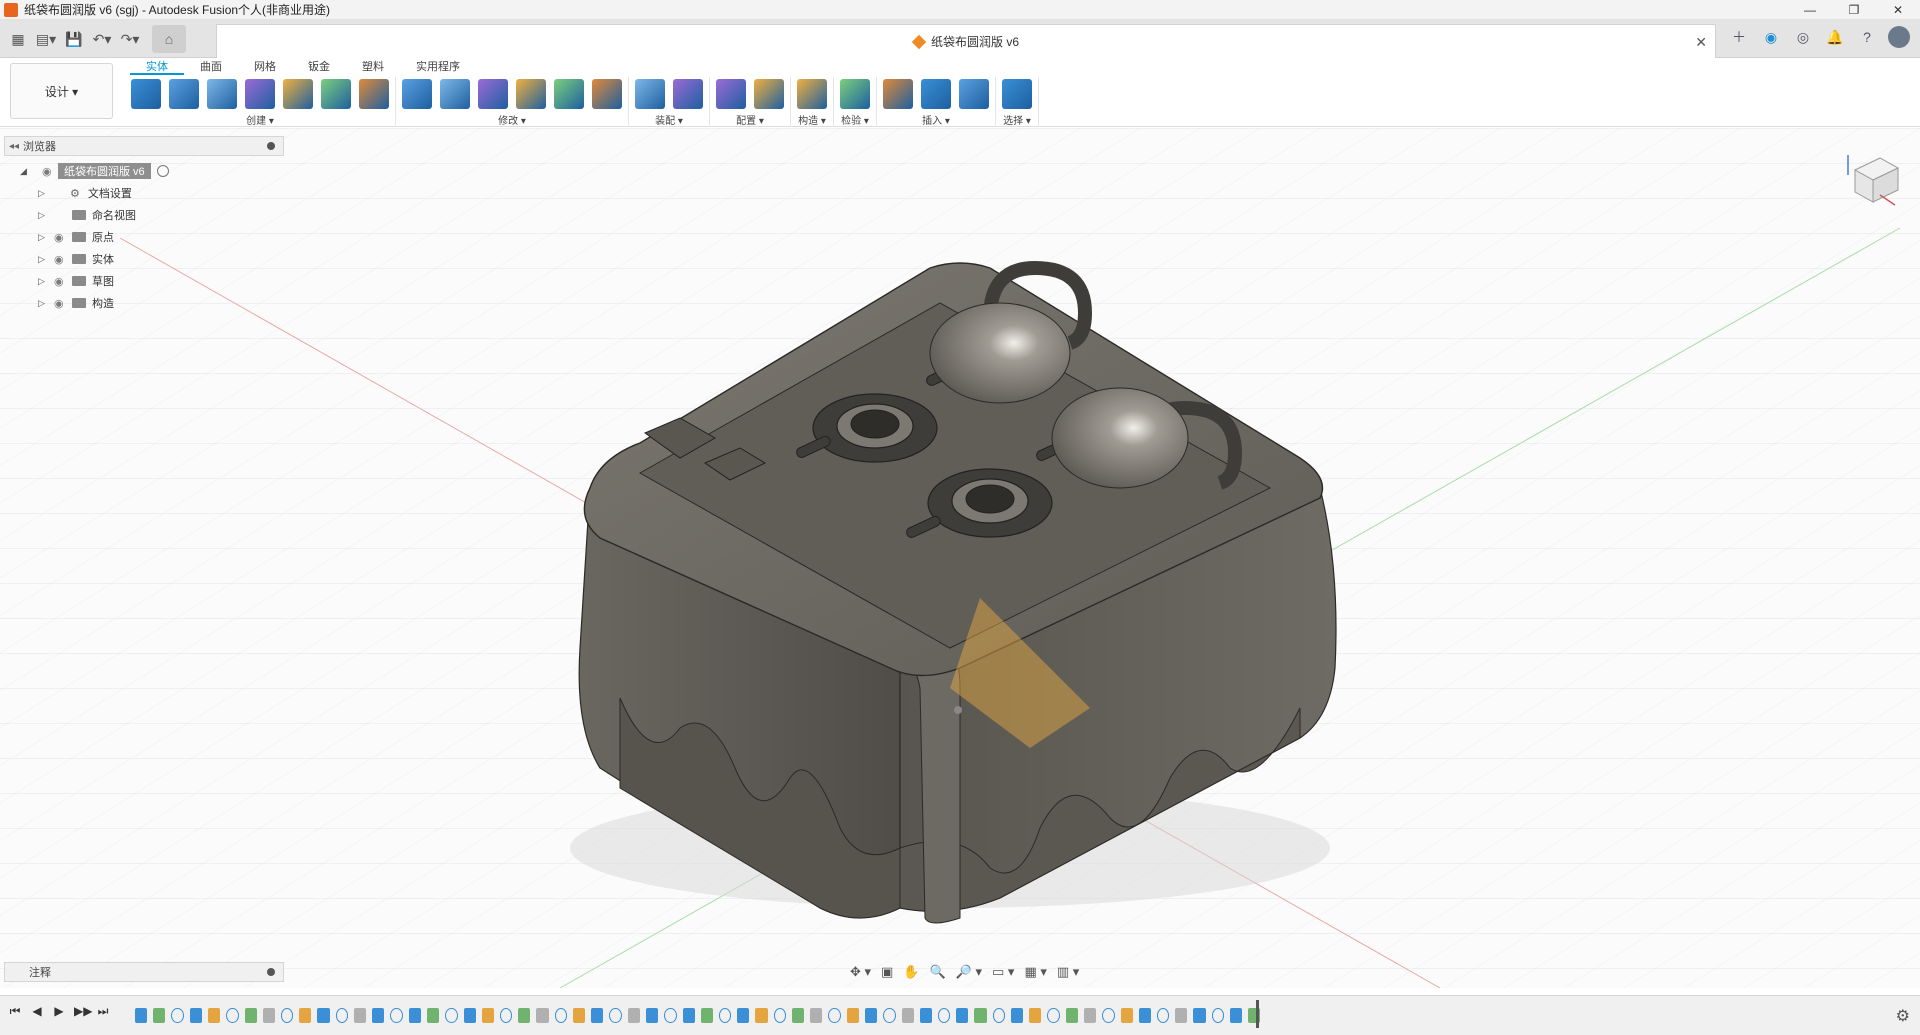 The width and height of the screenshot is (1920, 1035). I want to click on tree-item: ▷ ◉ 草图, so click(134, 281).